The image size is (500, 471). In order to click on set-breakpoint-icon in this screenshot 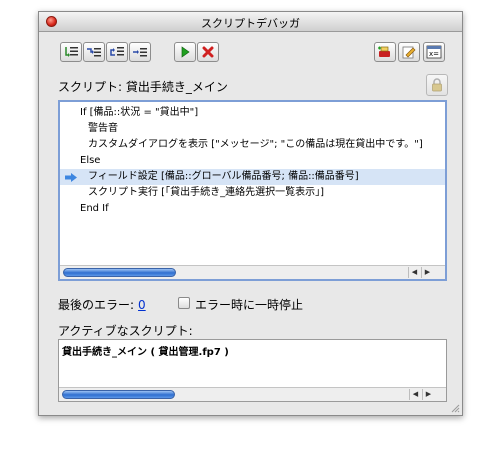, I will do `click(384, 51)`.